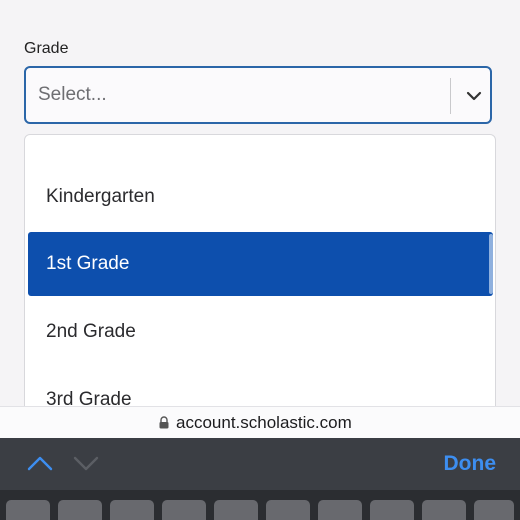 The image size is (520, 520). I want to click on option-kindergarten: Kindergarten, so click(260, 197).